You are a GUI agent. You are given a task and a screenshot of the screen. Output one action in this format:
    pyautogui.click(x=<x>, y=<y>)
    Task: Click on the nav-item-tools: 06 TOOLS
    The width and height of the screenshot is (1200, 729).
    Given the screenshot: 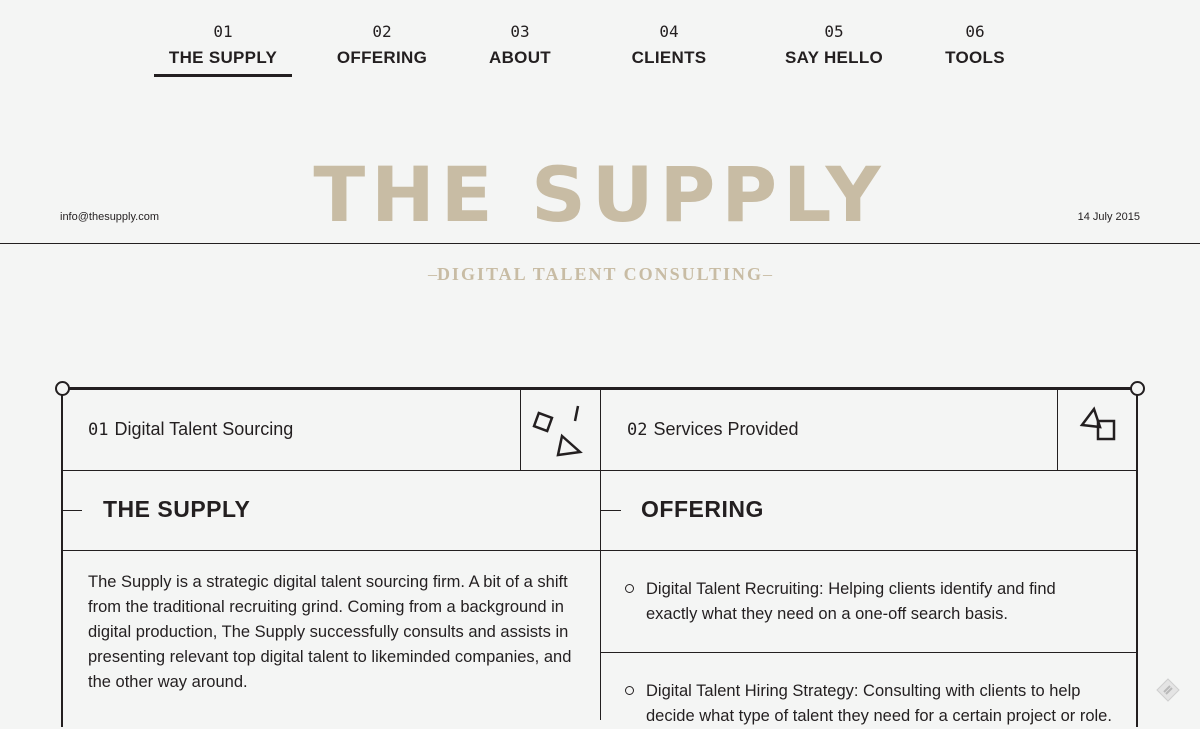 What is the action you would take?
    pyautogui.click(x=975, y=45)
    